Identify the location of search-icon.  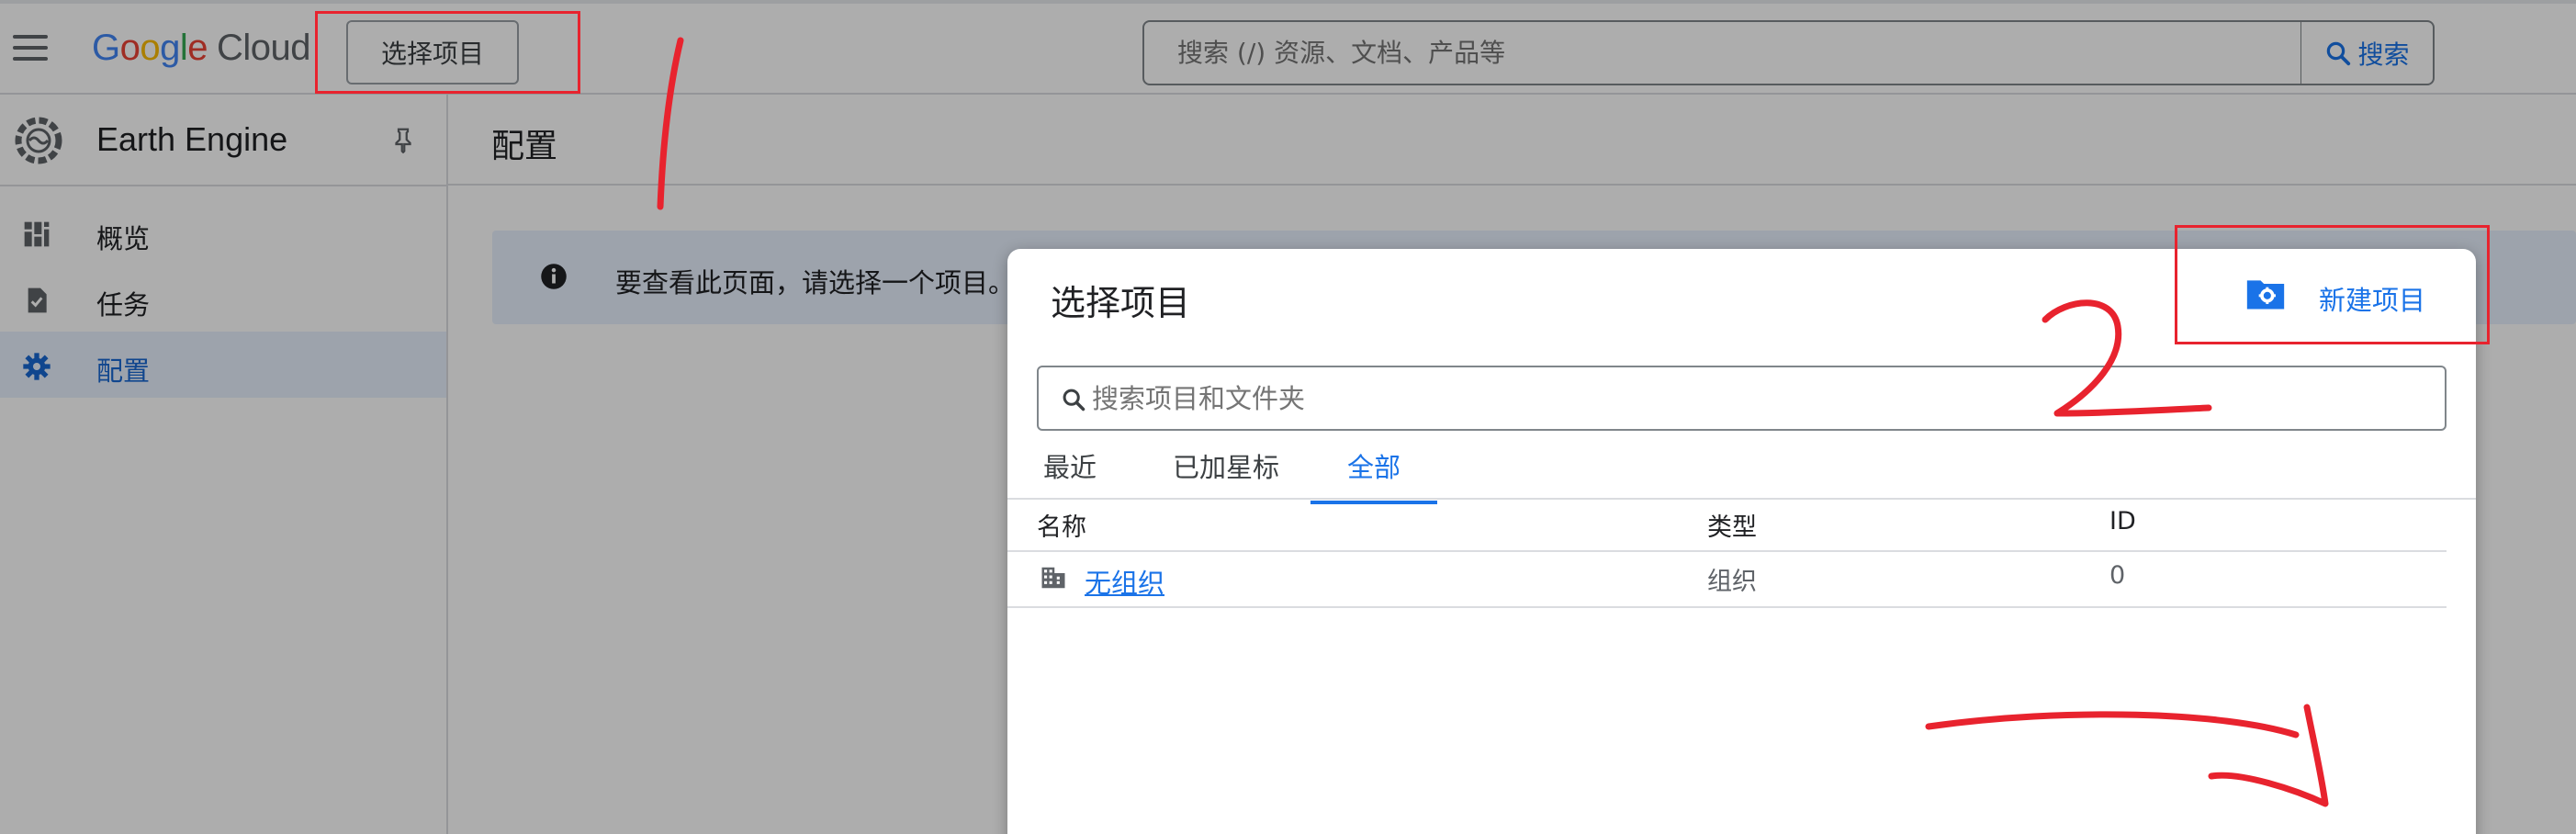
(1074, 400).